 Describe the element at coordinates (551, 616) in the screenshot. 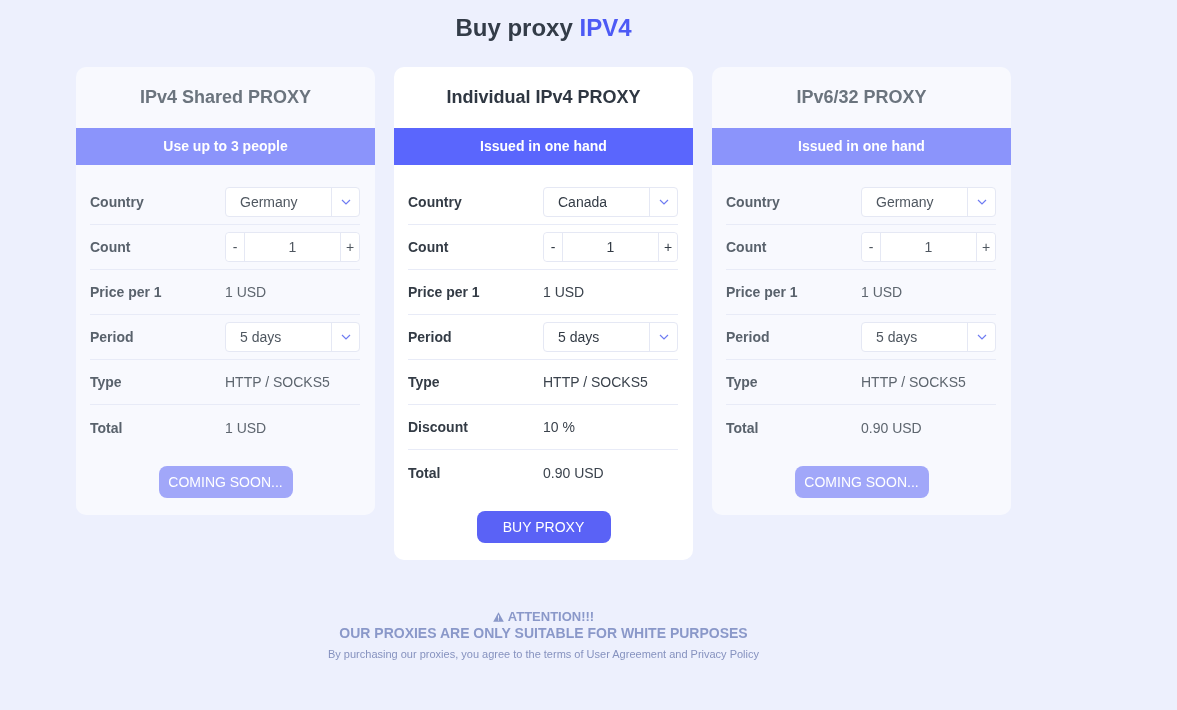

I see `attention-heading: ATTENTION!!!` at that location.